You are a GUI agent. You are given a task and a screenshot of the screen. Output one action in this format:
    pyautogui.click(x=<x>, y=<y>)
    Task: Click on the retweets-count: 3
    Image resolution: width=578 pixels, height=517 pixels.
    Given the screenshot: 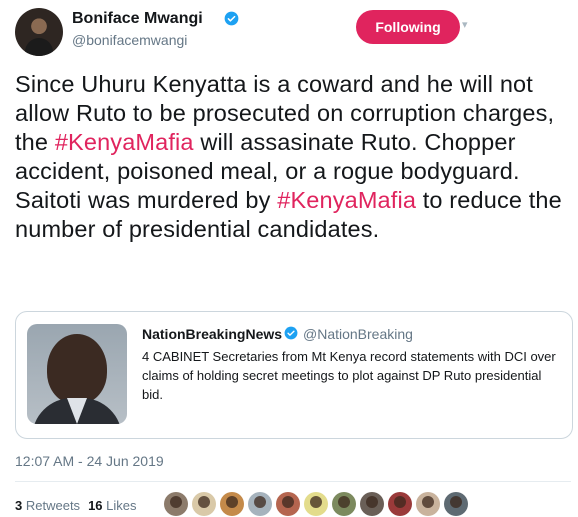 What is the action you would take?
    pyautogui.click(x=18, y=505)
    